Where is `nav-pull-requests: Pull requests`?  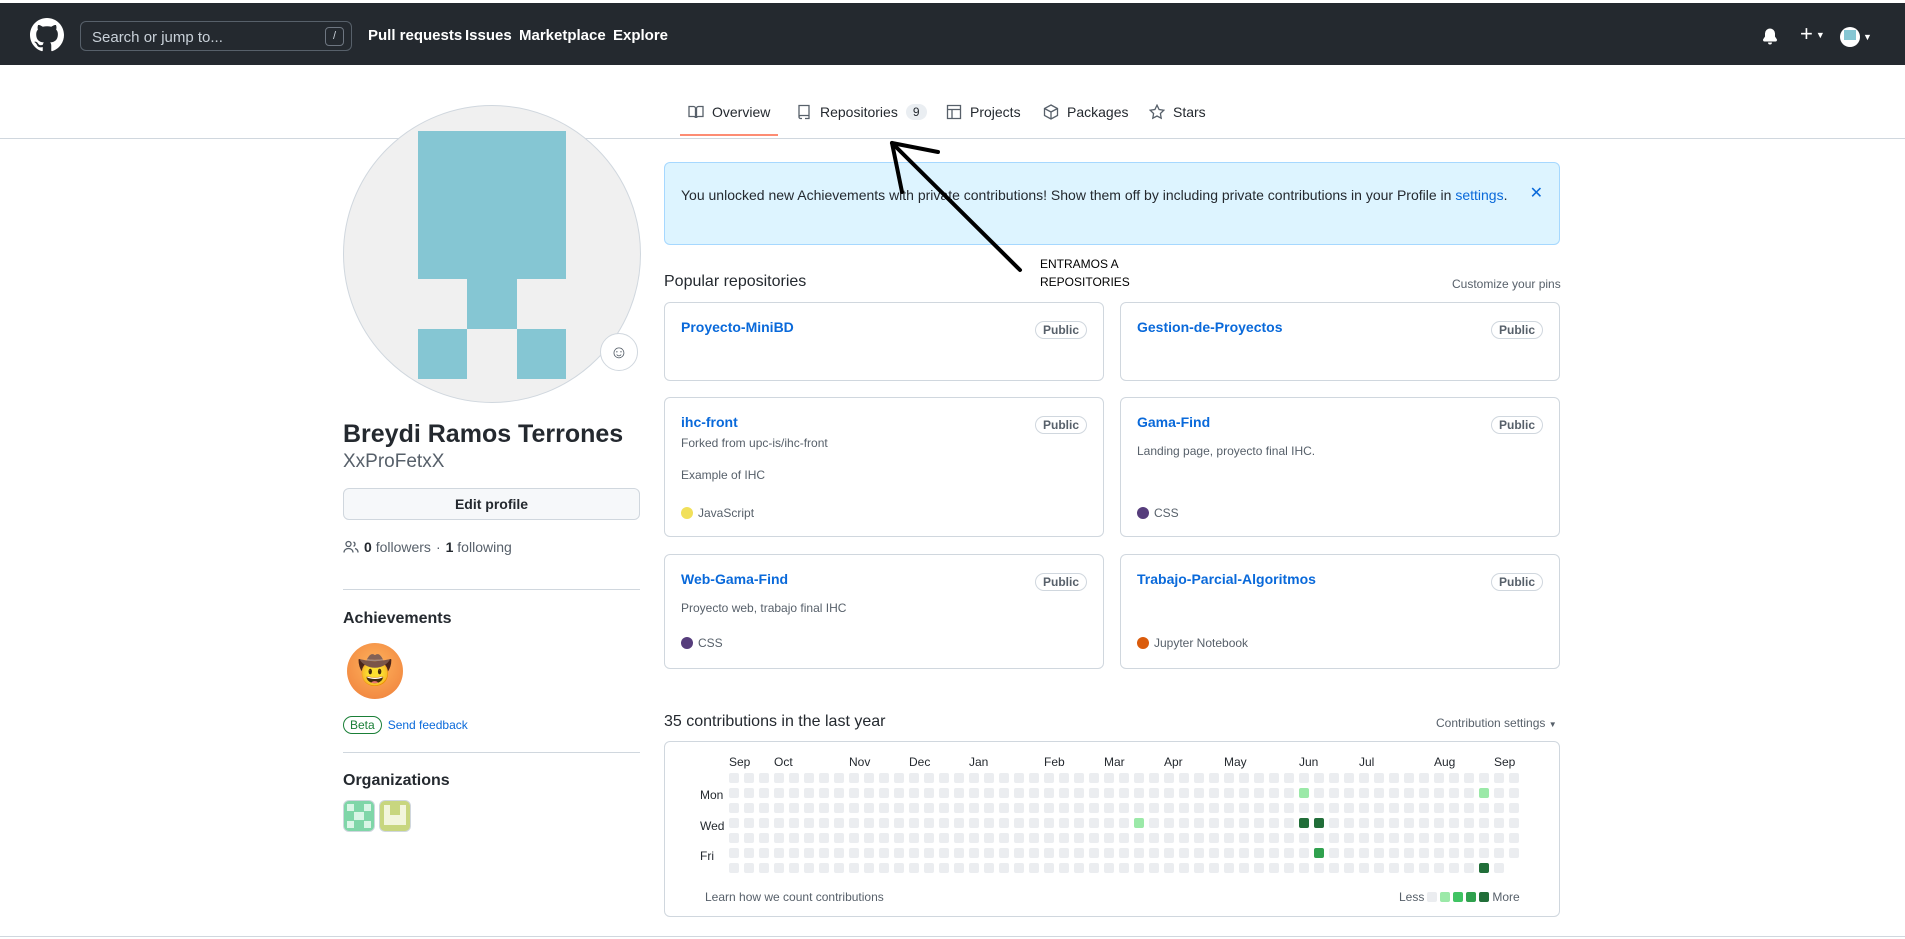 nav-pull-requests: Pull requests is located at coordinates (415, 35).